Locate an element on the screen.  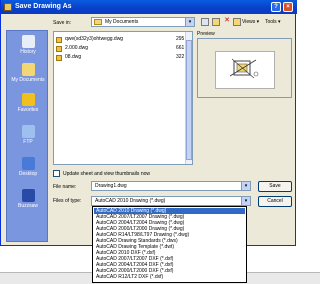
save-in-dropdown: My Documents ▾ is located at coordinates (143, 22).